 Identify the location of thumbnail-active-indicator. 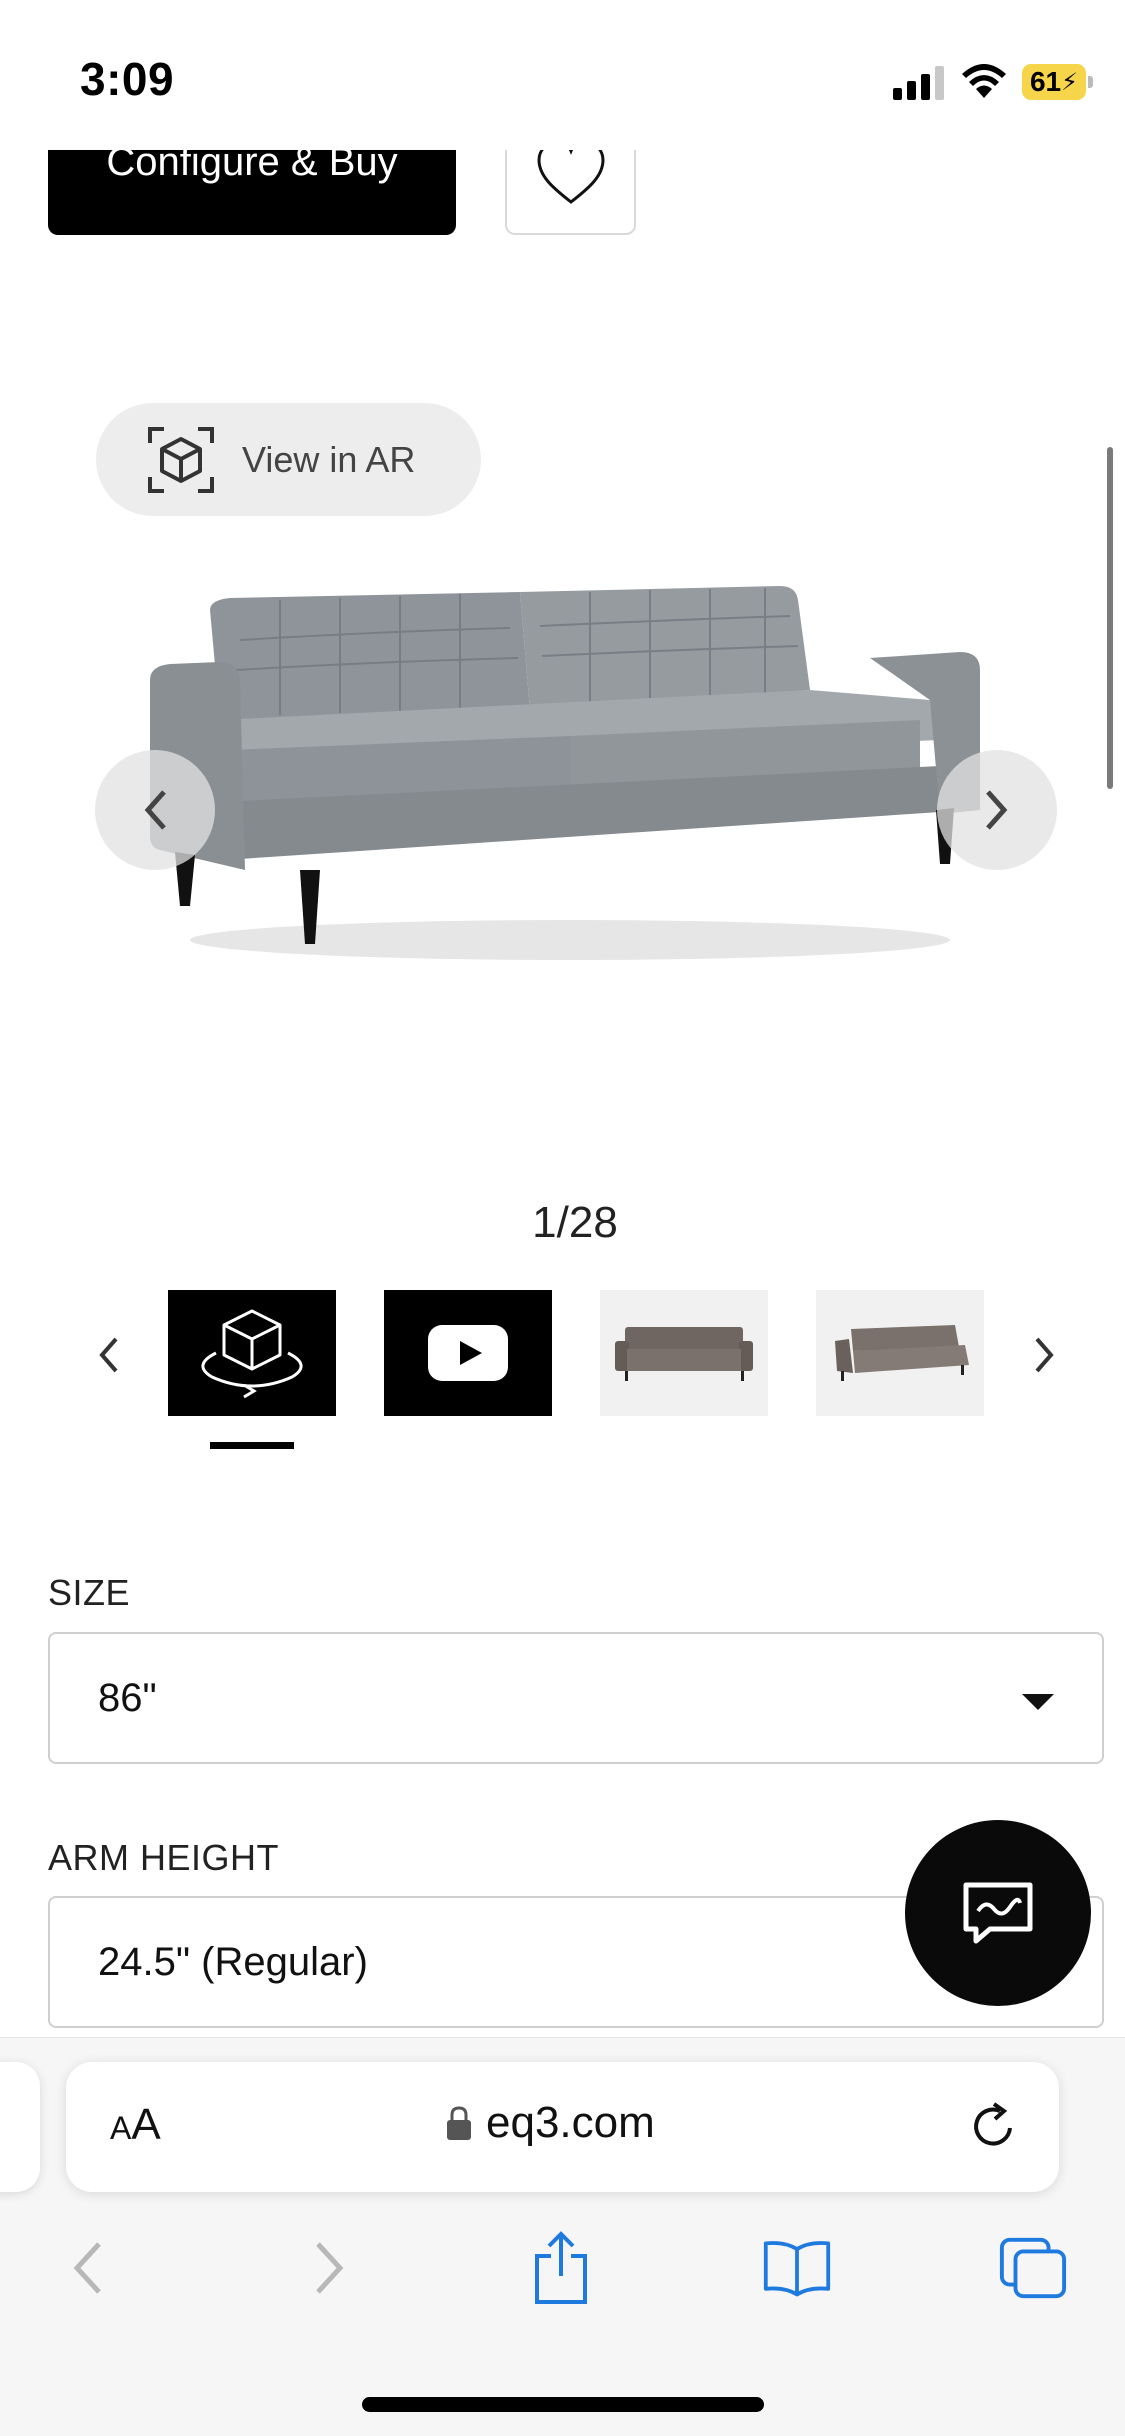
(252, 1445).